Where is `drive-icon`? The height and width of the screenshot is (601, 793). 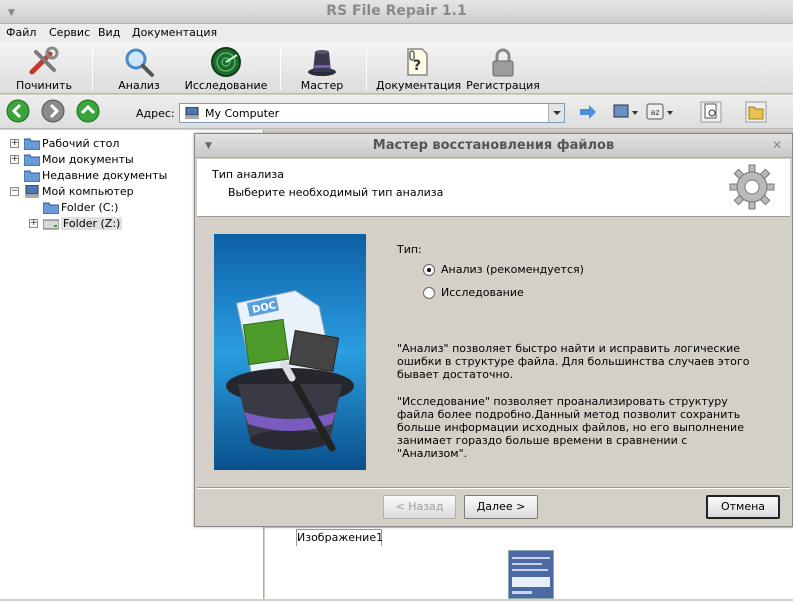 drive-icon is located at coordinates (51, 224).